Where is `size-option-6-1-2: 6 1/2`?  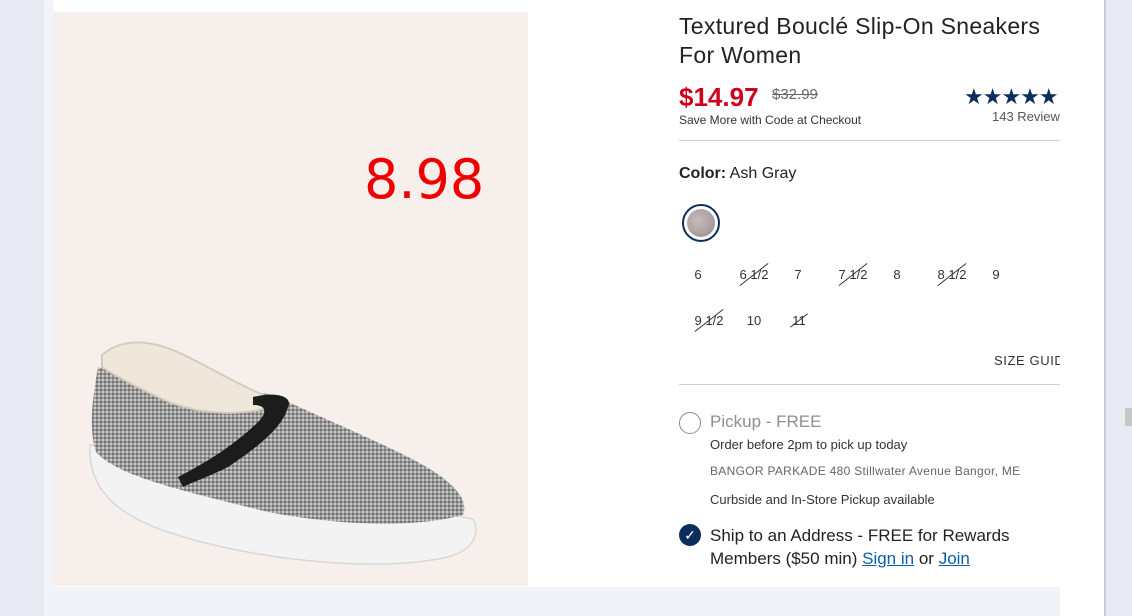
size-option-6-1-2: 6 1/2 is located at coordinates (754, 275).